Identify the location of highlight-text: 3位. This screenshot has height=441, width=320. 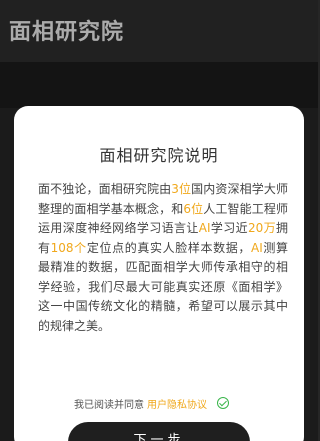
(181, 189).